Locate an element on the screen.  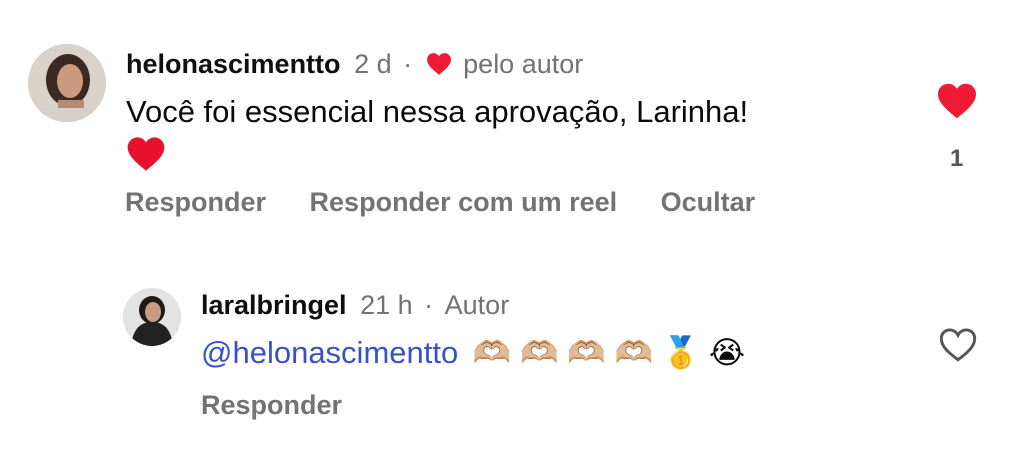
heart-outline-icon is located at coordinates (958, 345).